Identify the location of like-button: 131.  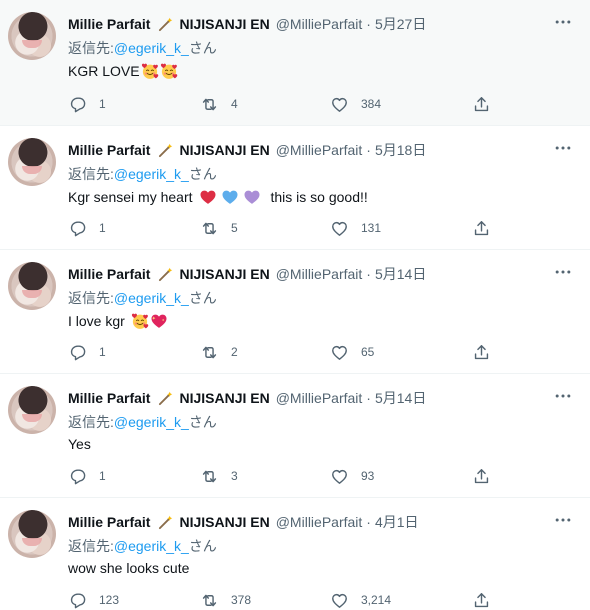
(355, 228).